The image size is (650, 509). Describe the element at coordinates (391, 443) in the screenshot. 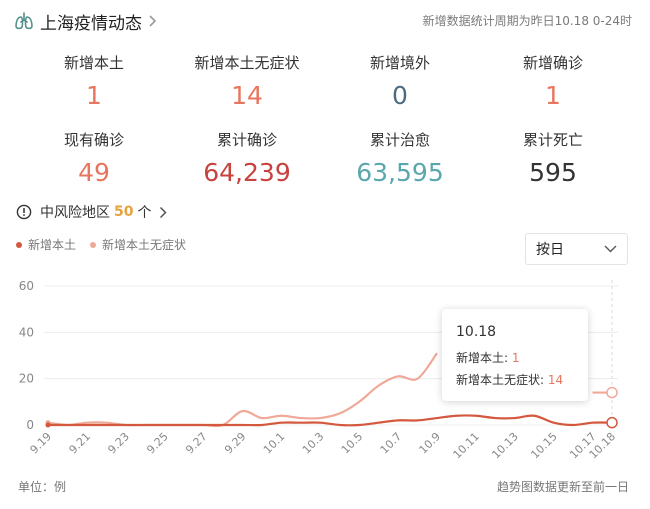

I see `x-tick-label: 10.7` at that location.